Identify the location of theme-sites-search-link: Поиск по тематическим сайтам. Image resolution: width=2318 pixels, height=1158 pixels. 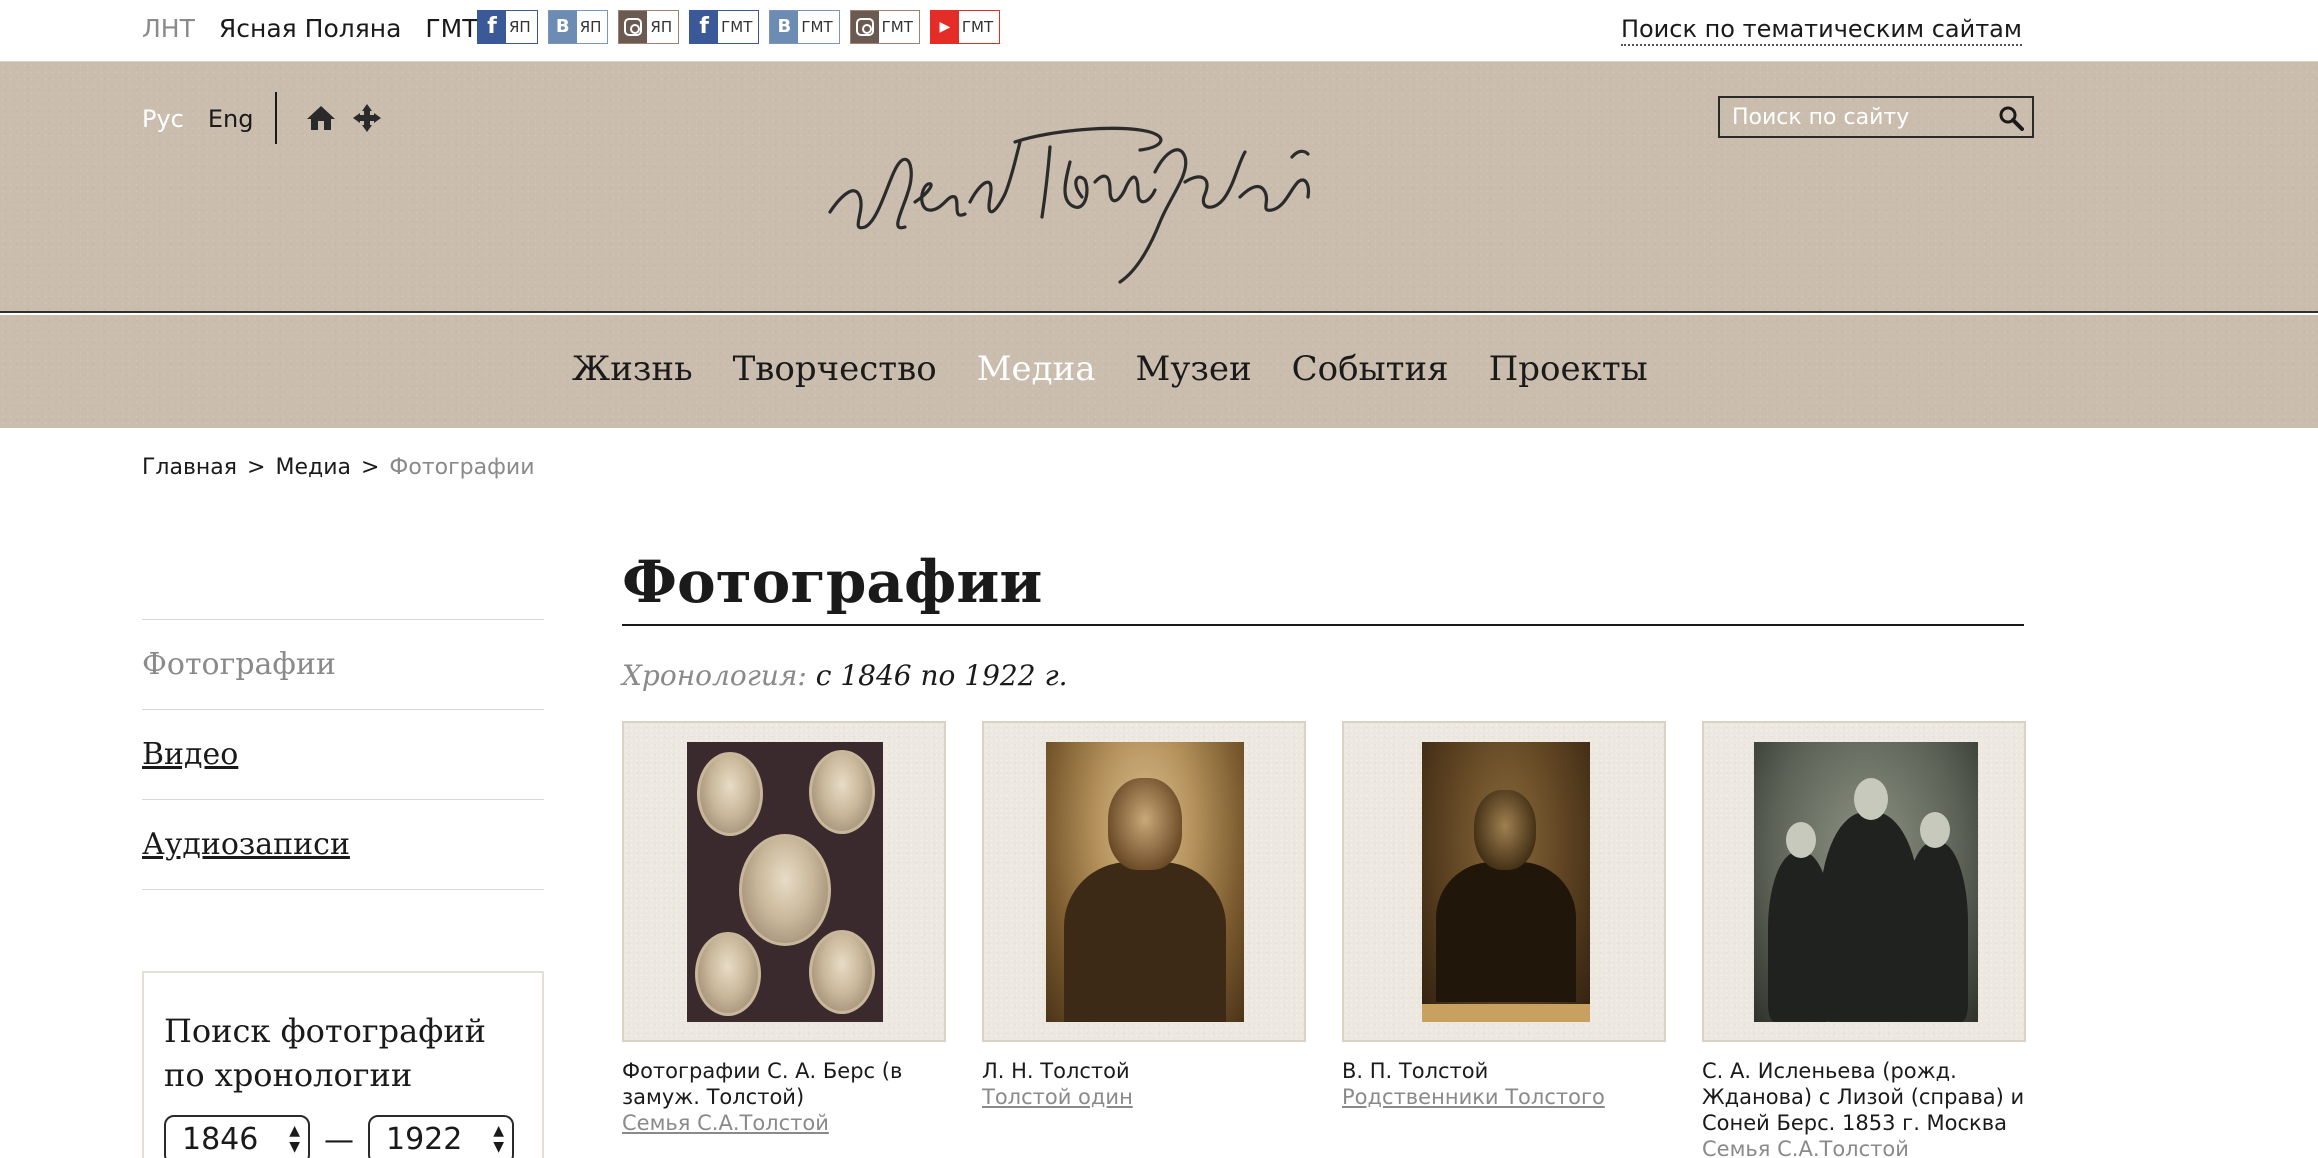
(1821, 30).